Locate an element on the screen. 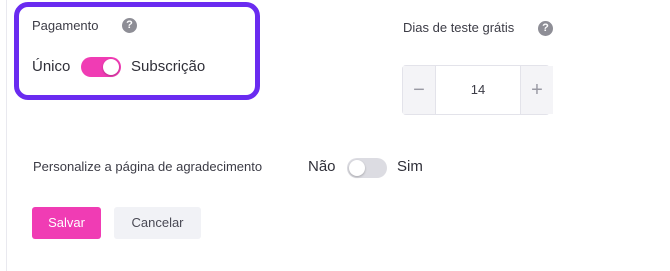  thank-you-page-toggle is located at coordinates (367, 168).